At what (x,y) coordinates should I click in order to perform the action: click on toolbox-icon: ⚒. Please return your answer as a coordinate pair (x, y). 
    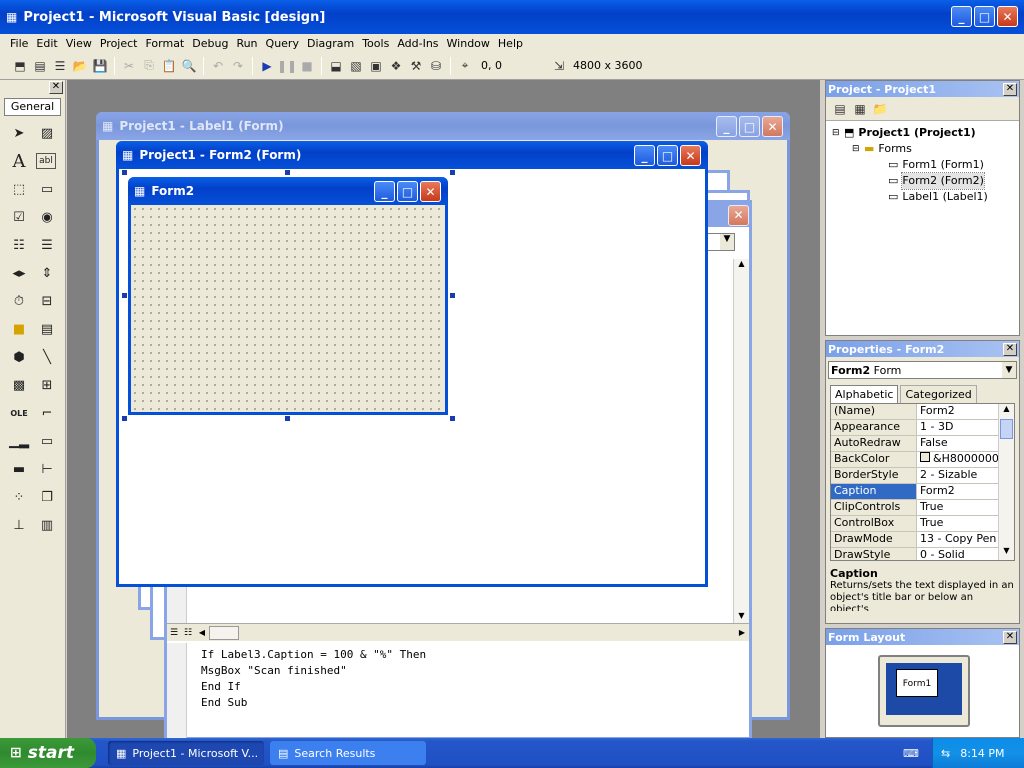
    Looking at the image, I should click on (416, 66).